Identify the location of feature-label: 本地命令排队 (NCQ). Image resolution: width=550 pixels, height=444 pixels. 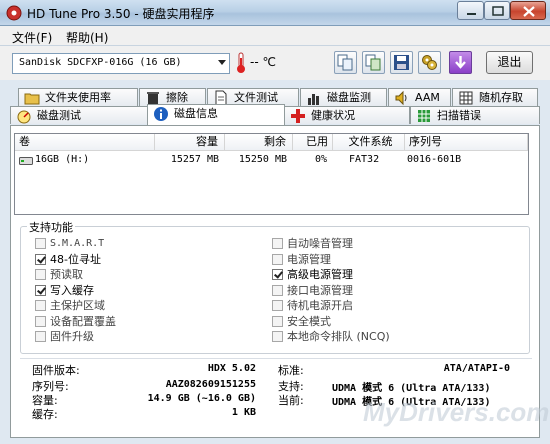
(338, 336).